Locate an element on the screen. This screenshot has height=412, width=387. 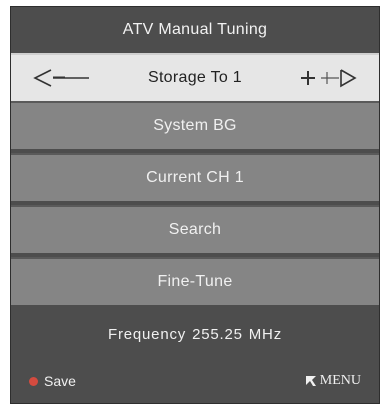
save-button: Save is located at coordinates (52, 381).